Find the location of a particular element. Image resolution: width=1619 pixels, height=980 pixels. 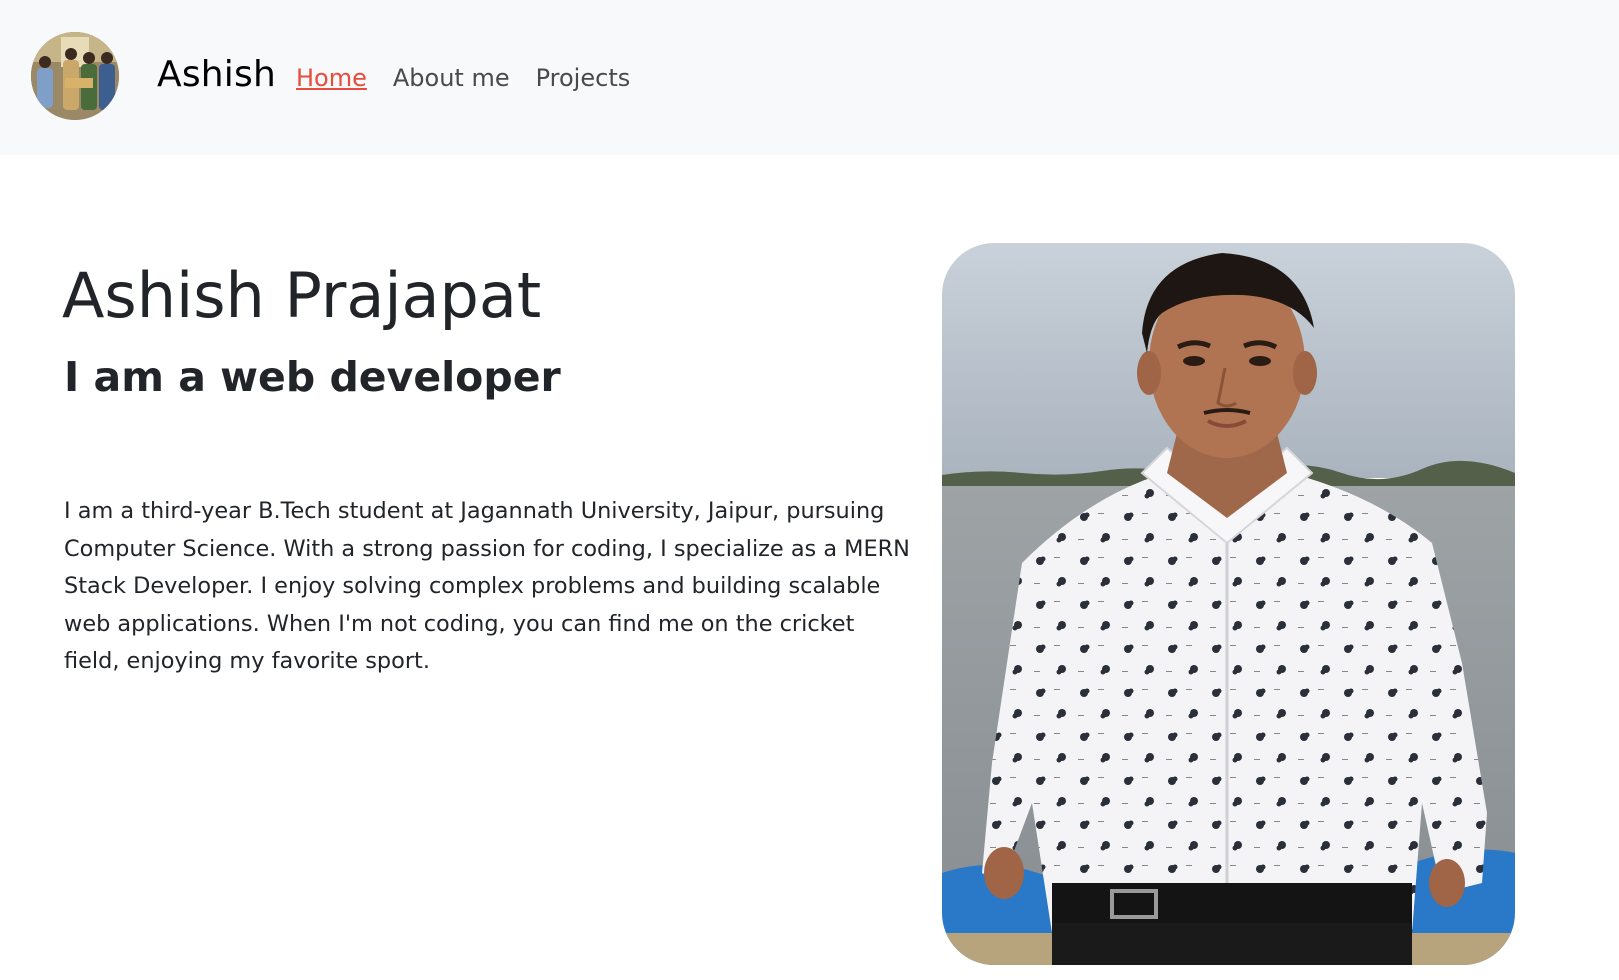

nav-link-home: Home is located at coordinates (331, 78).